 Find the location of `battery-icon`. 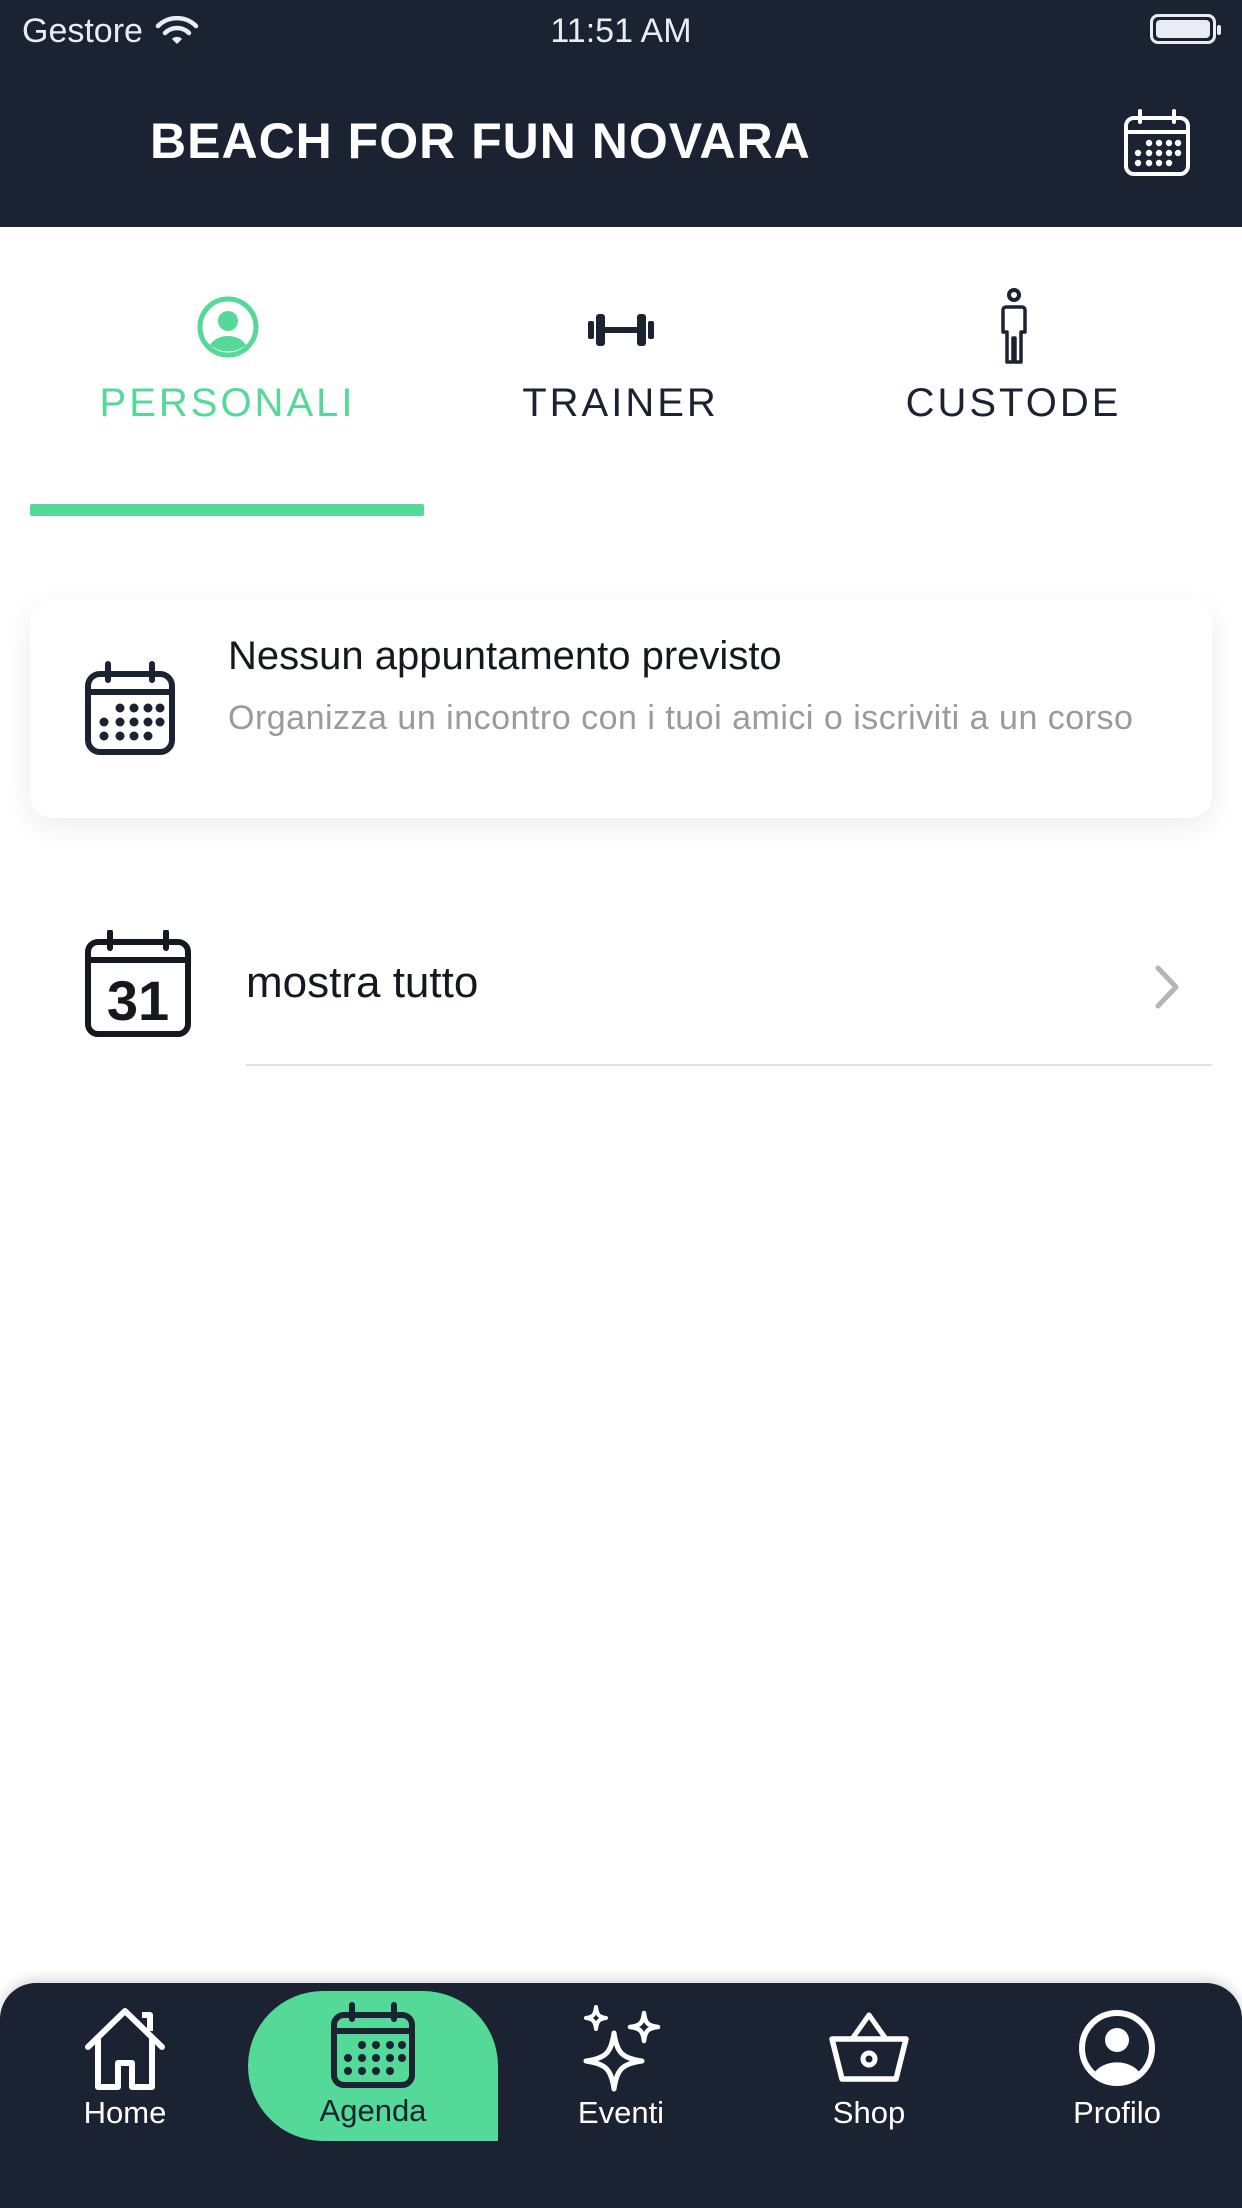

battery-icon is located at coordinates (1185, 29).